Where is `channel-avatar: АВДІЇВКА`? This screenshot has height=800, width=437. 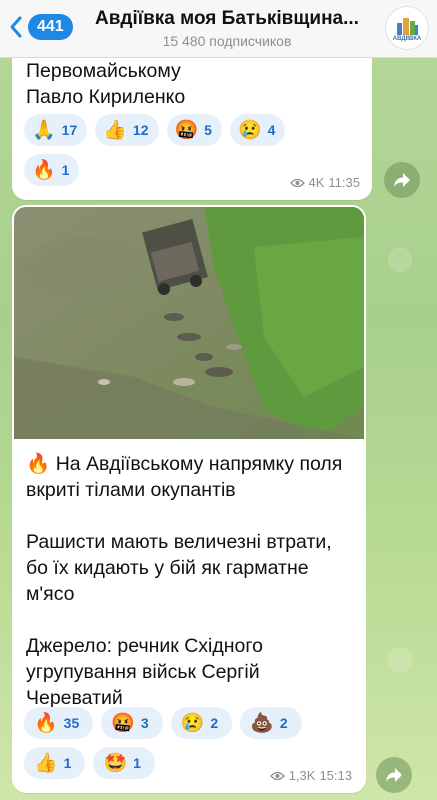
channel-avatar: АВДІЇВКА is located at coordinates (407, 28).